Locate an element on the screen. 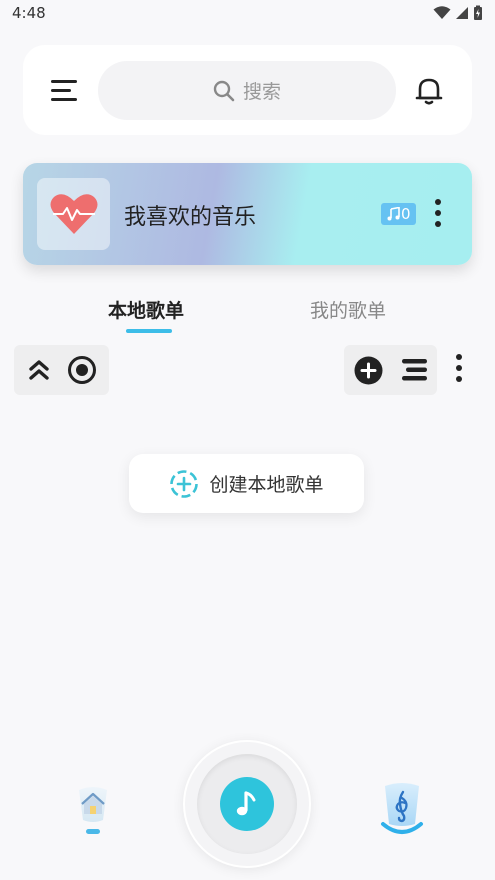  collapse-up-icon is located at coordinates (39, 370).